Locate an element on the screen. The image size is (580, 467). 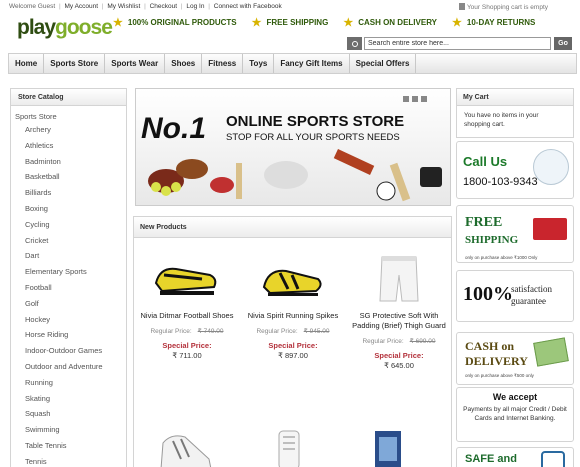
catalog-item: Tennis is located at coordinates (68, 460).